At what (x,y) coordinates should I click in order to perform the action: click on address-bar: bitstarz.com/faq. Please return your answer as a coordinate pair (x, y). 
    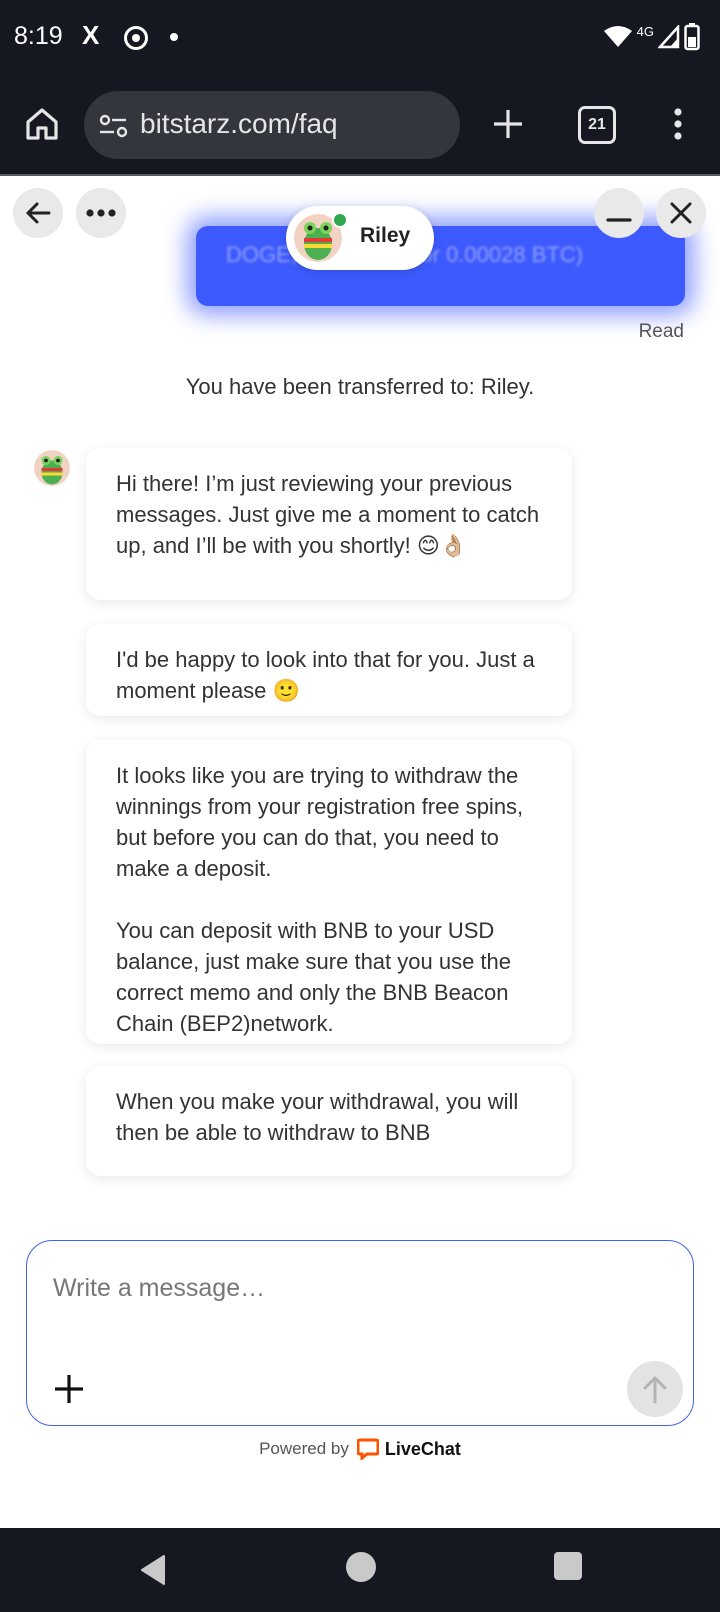
    Looking at the image, I should click on (272, 125).